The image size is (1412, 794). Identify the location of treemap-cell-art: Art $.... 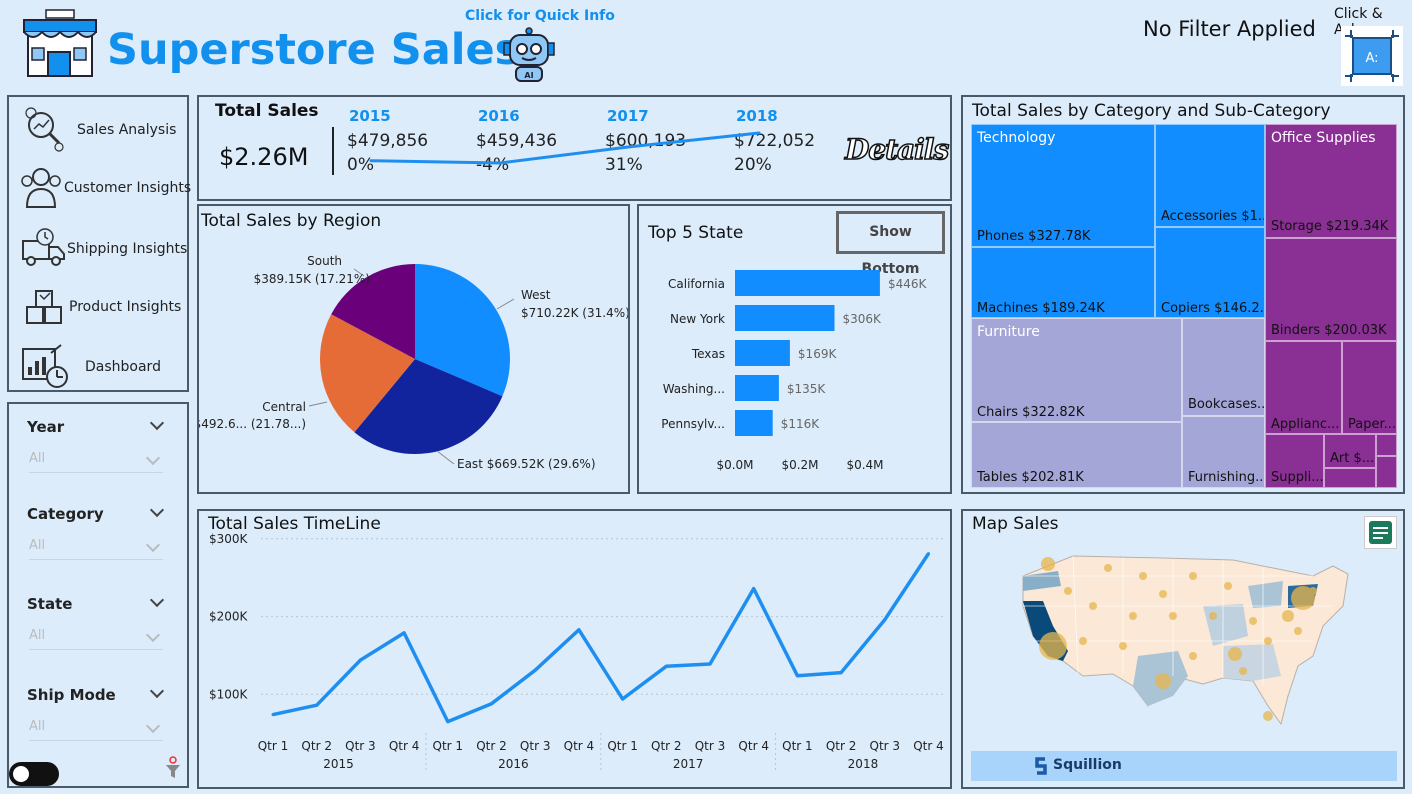
(1350, 451).